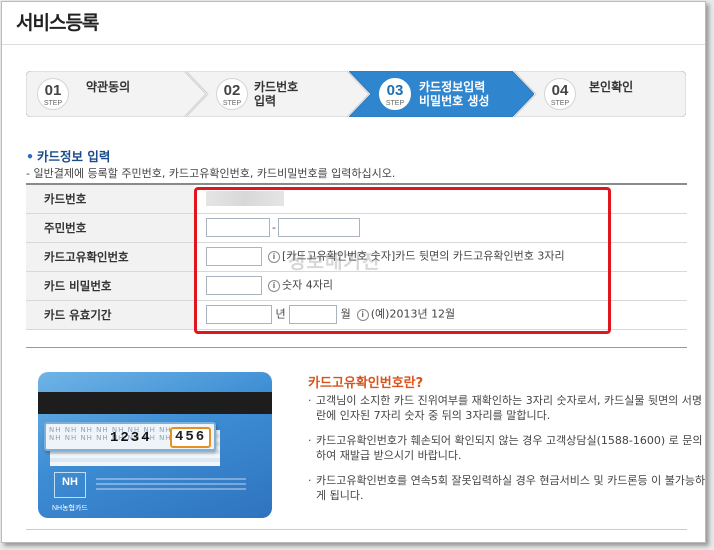  I want to click on page-title: 서비스등록, so click(57, 23).